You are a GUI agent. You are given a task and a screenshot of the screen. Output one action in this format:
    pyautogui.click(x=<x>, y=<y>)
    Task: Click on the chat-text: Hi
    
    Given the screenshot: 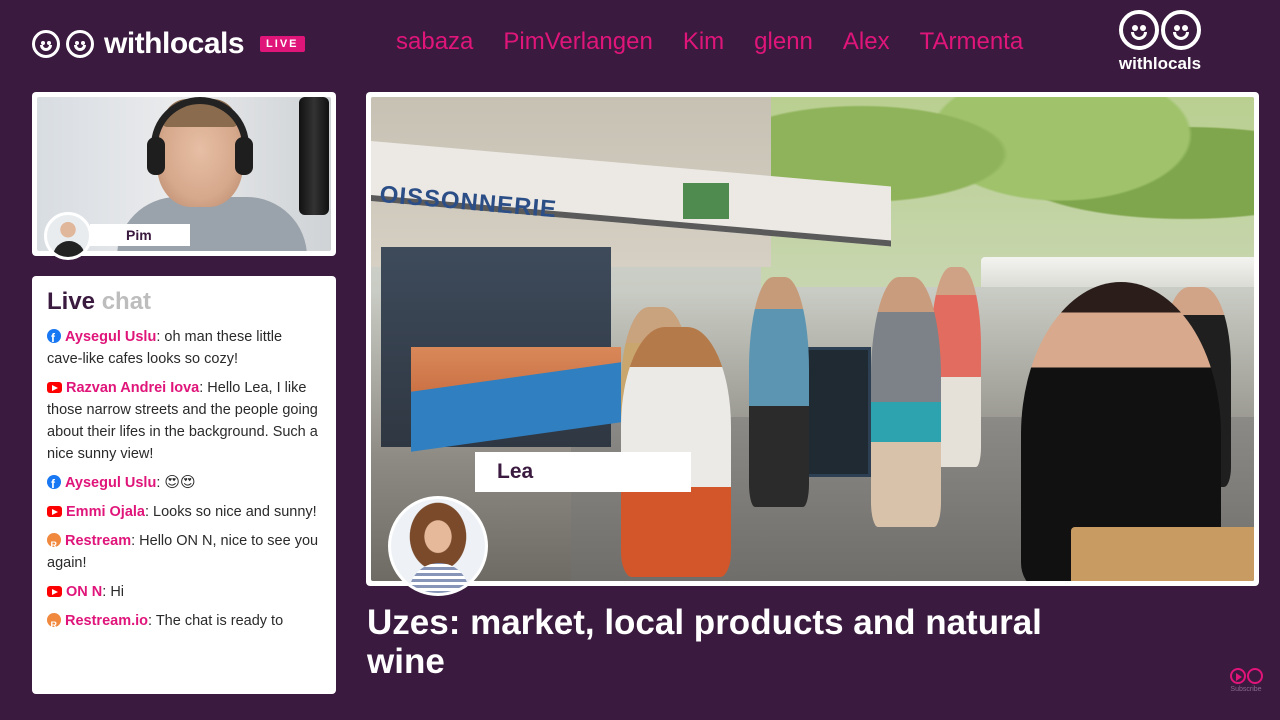 What is the action you would take?
    pyautogui.click(x=117, y=592)
    